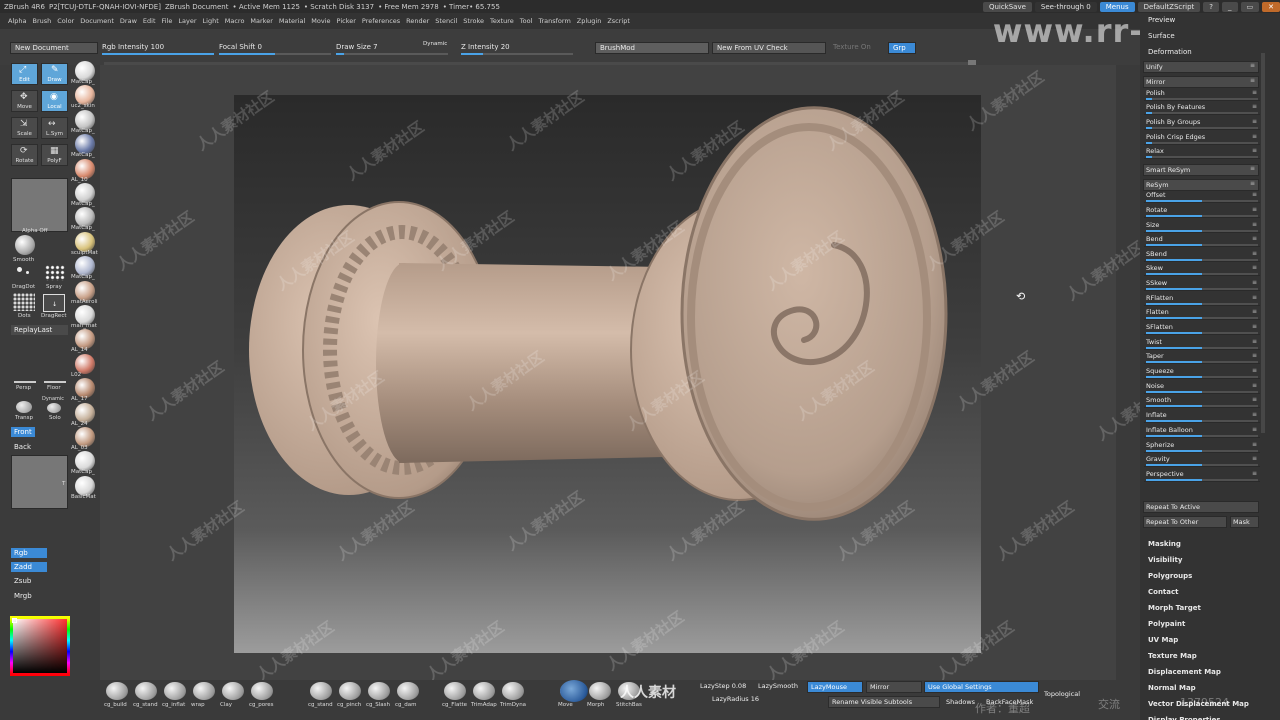 The width and height of the screenshot is (1280, 720). Describe the element at coordinates (39, 205) in the screenshot. I see `alpha-slot` at that location.